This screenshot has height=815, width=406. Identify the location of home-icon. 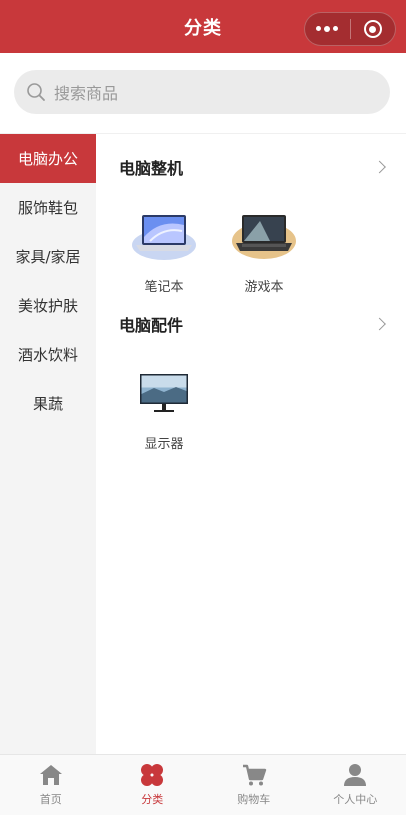
(50, 775).